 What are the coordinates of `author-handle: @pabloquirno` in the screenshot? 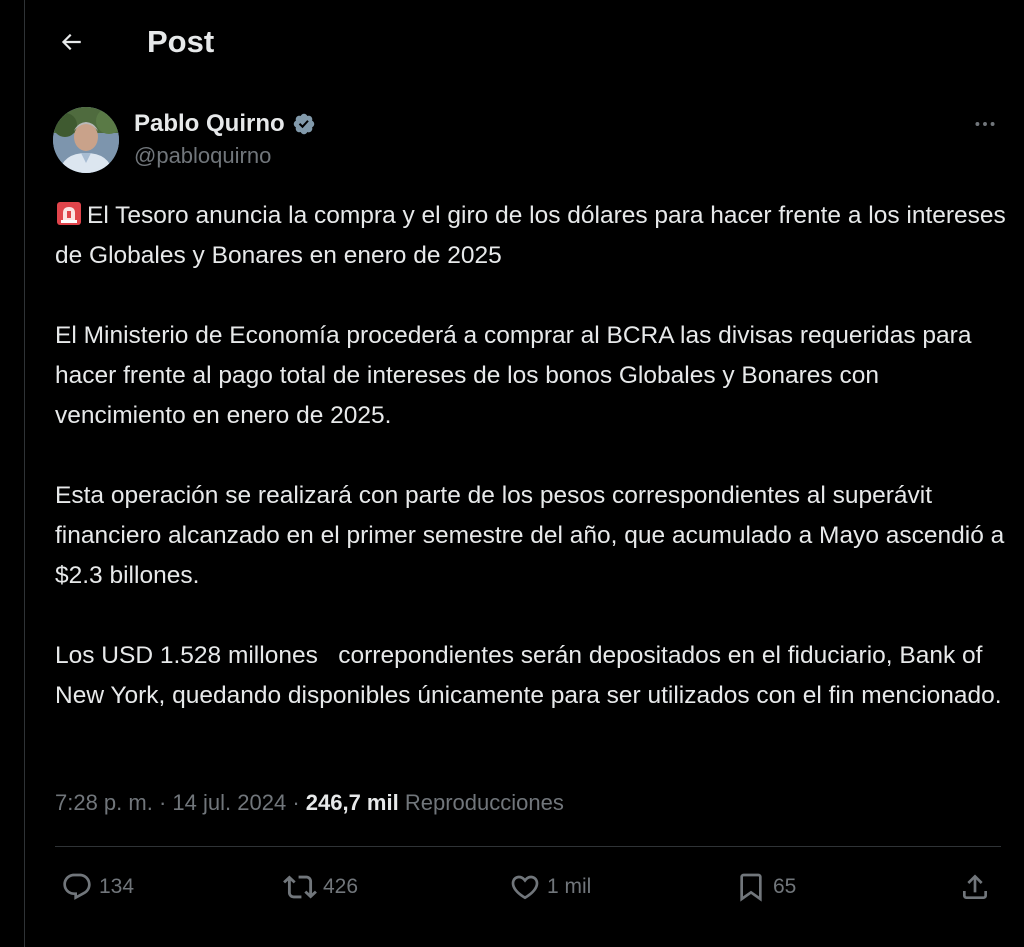 It's located at (202, 156).